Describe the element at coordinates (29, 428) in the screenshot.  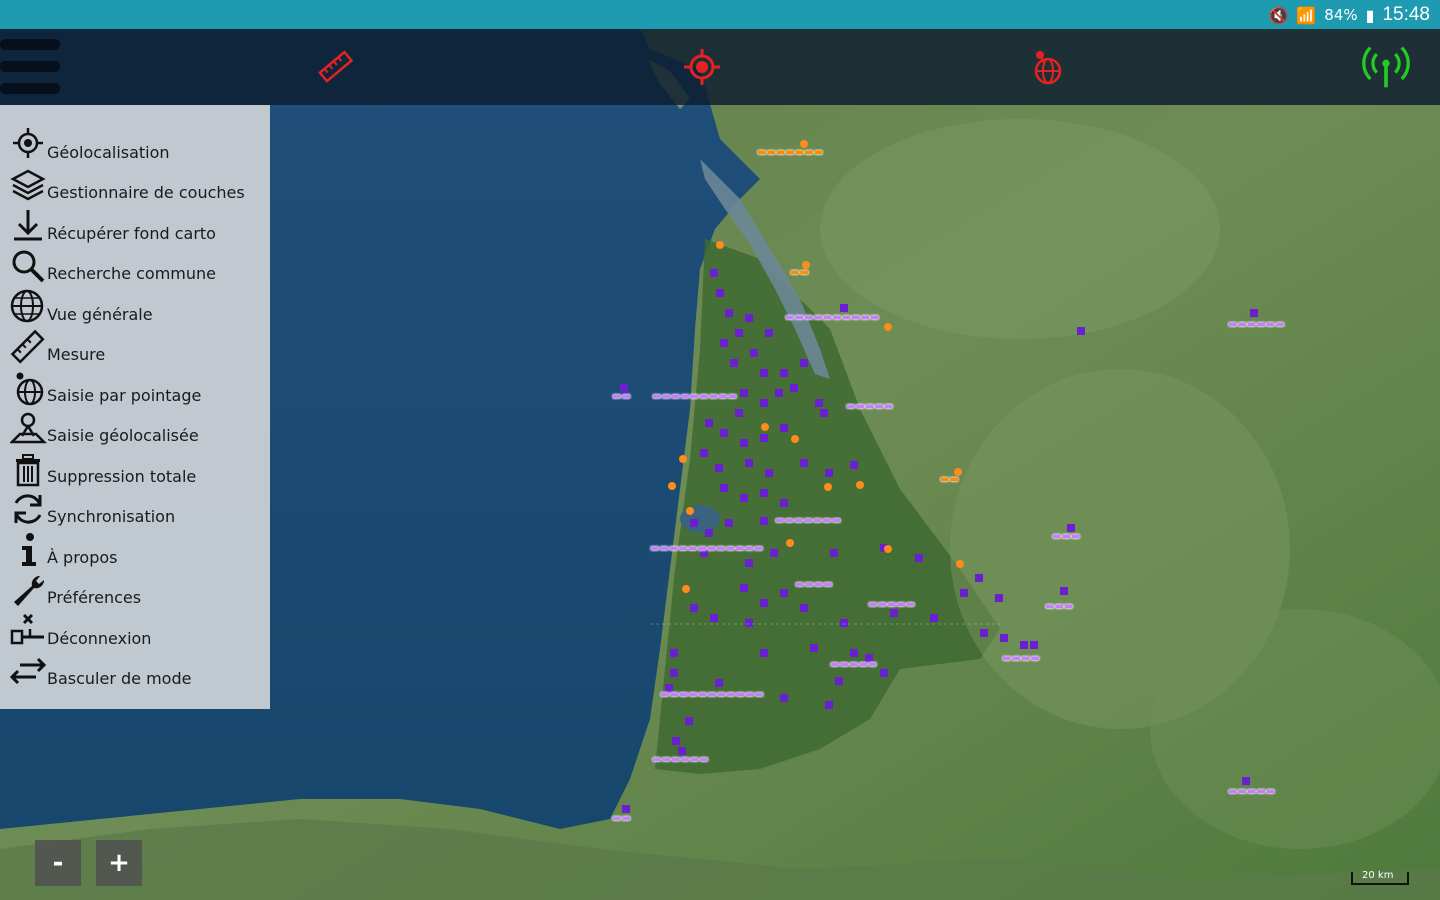
I see `geolocated-entry-icon` at that location.